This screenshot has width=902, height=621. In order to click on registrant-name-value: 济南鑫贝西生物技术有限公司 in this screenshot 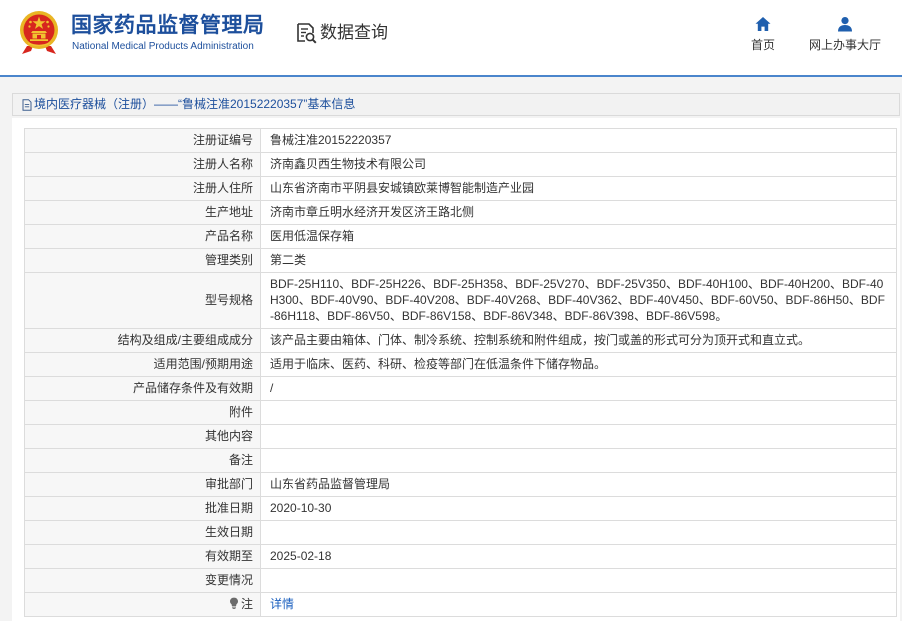, I will do `click(578, 164)`.